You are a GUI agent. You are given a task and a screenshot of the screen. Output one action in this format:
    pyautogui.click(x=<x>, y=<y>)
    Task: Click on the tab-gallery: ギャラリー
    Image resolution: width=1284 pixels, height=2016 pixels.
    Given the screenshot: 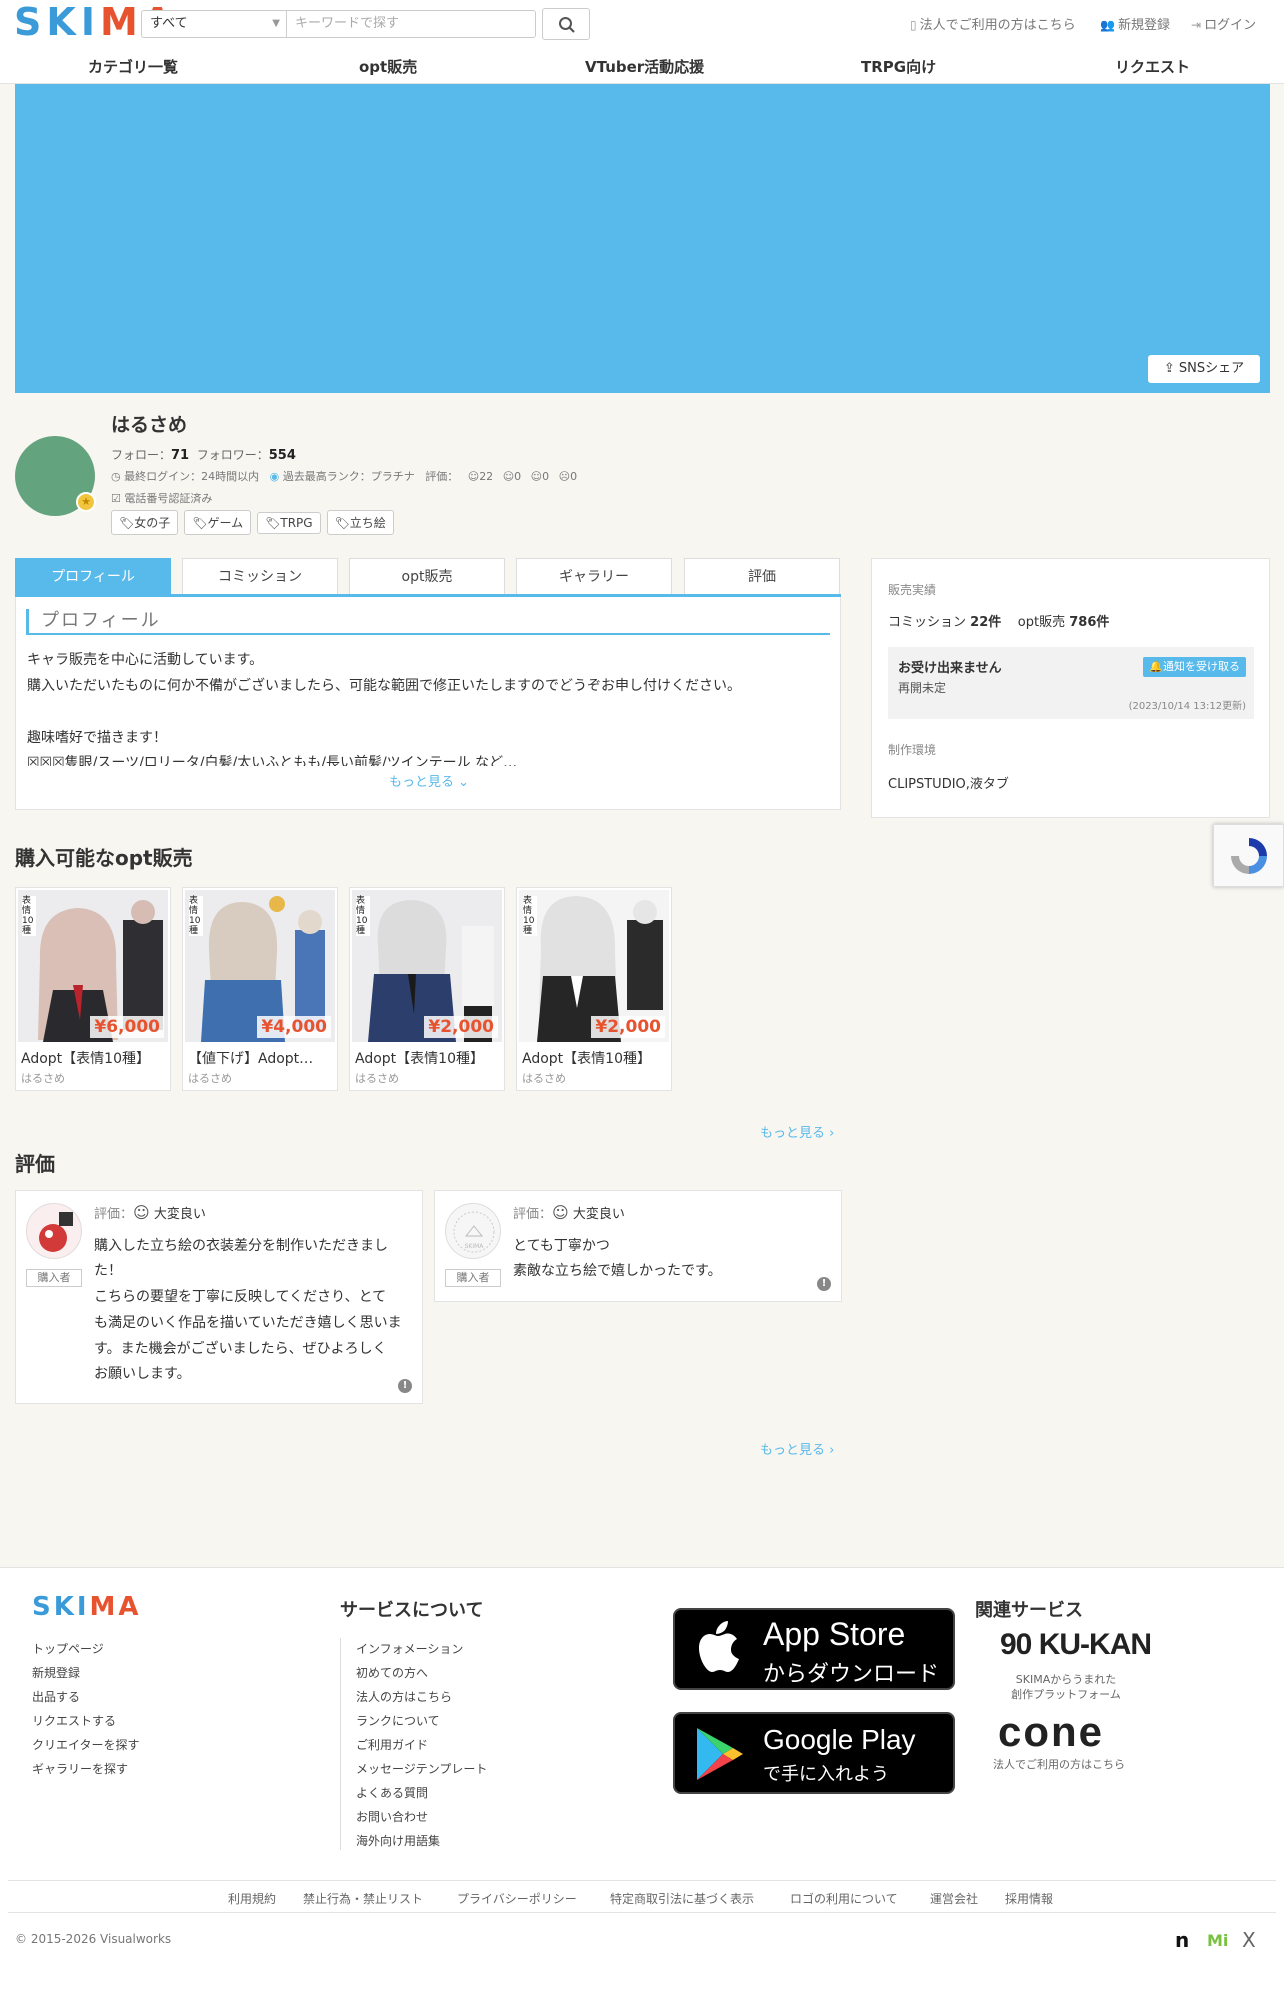 What is the action you would take?
    pyautogui.click(x=594, y=576)
    